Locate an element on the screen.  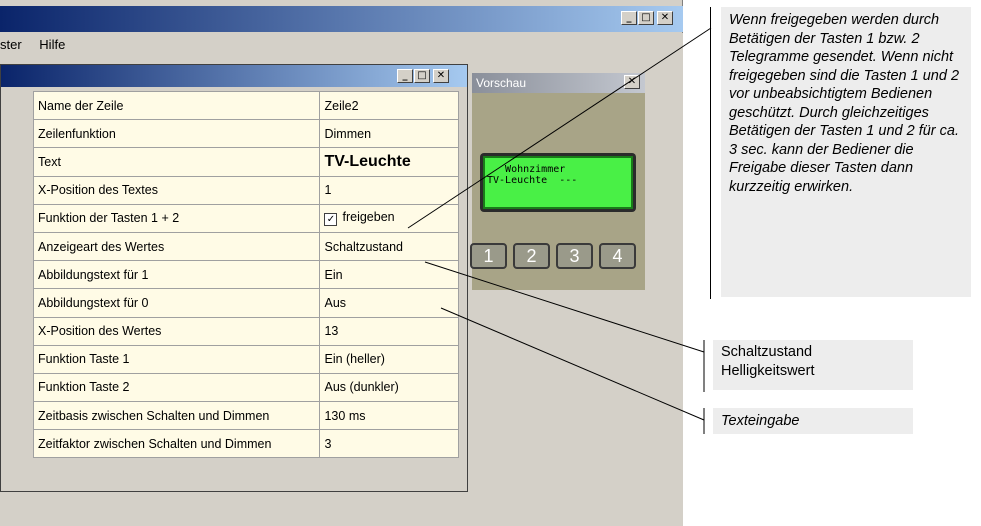
connector-line-texteingabe is located at coordinates (572, 364).